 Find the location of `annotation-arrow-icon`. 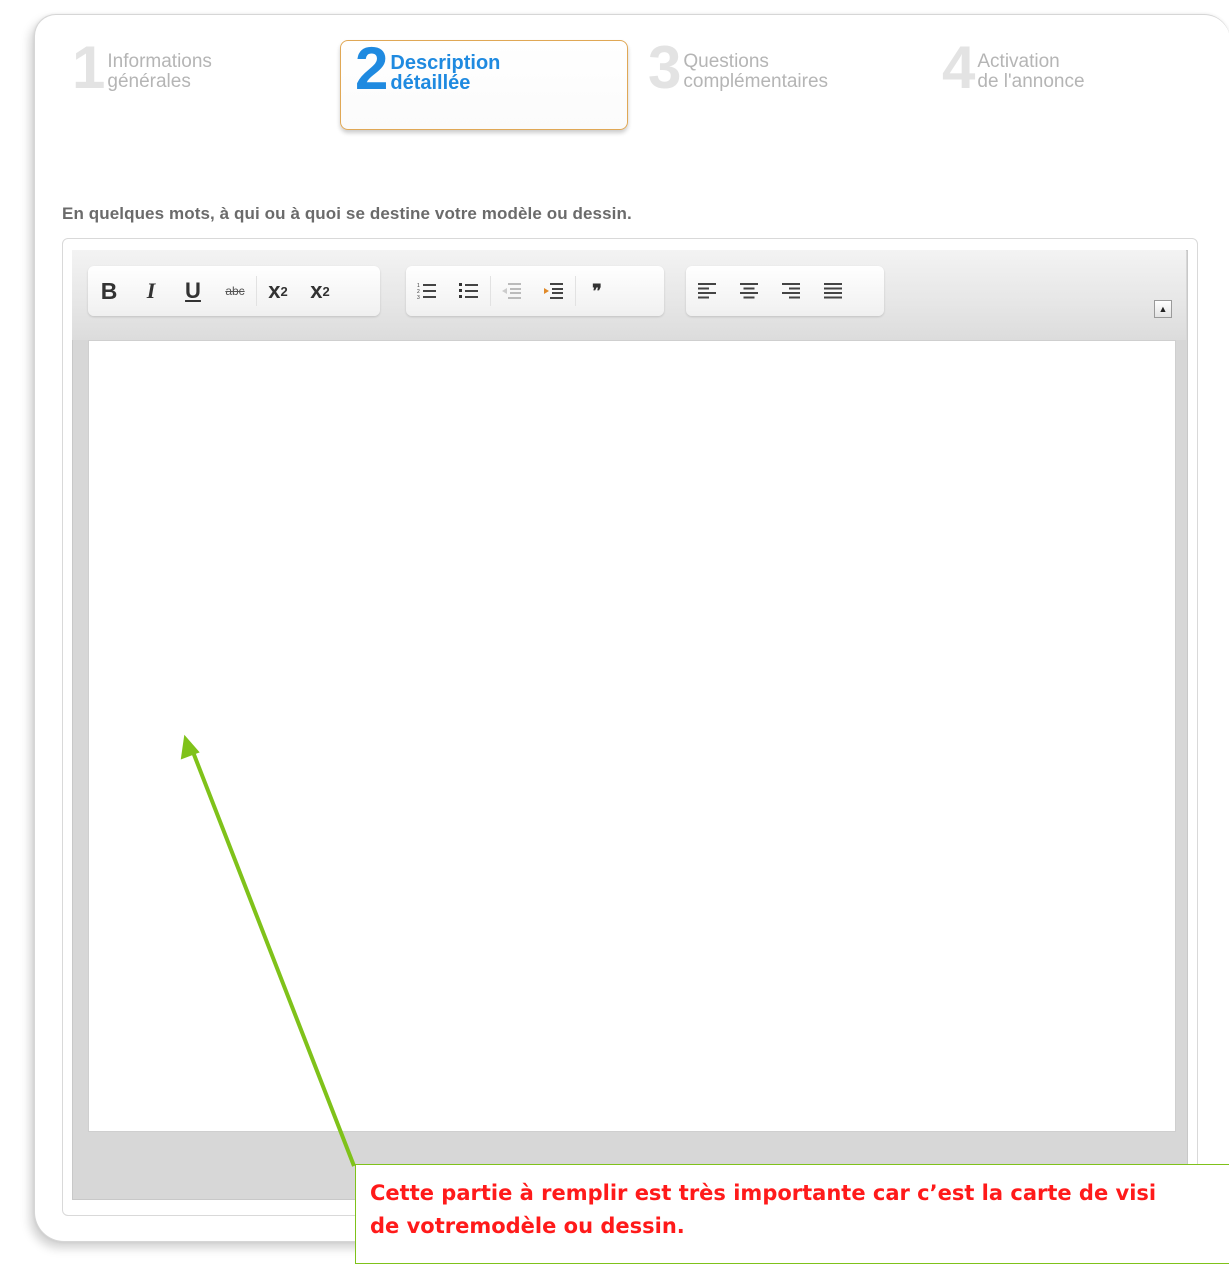

annotation-arrow-icon is located at coordinates (268, 950).